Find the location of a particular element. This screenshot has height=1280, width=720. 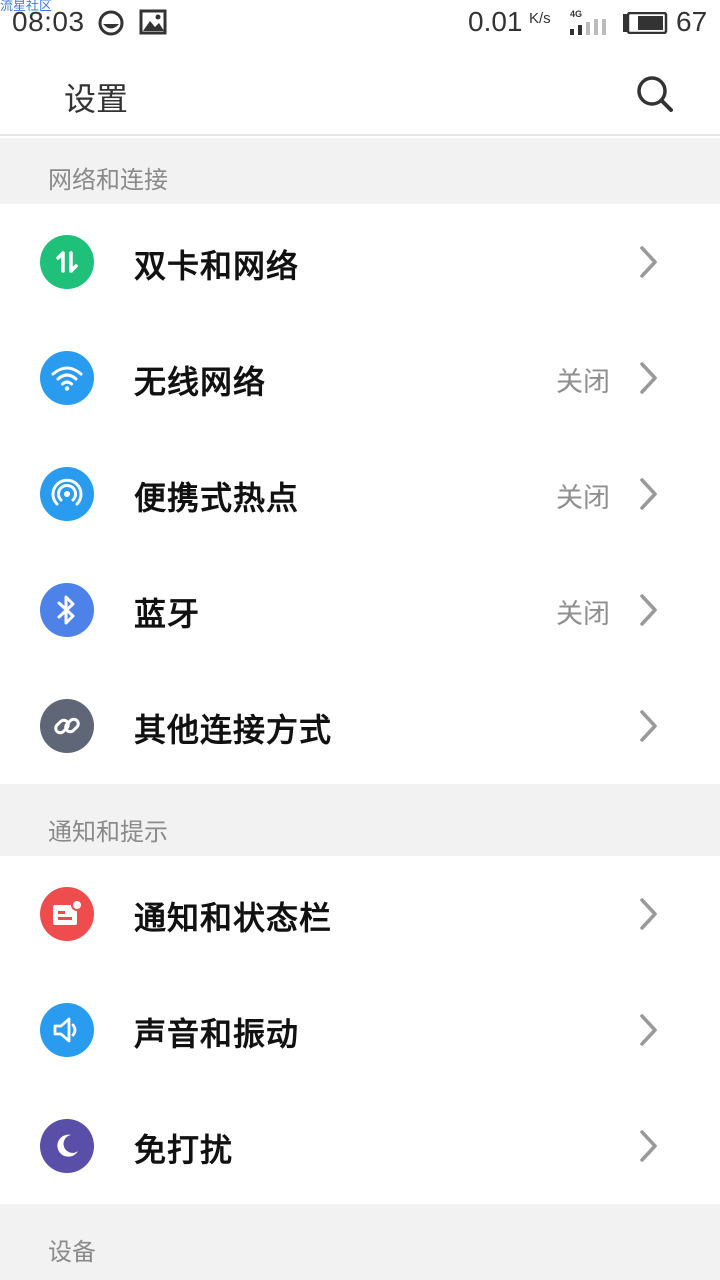

settings-item-do-not-disturb: 免打扰 is located at coordinates (360, 1146).